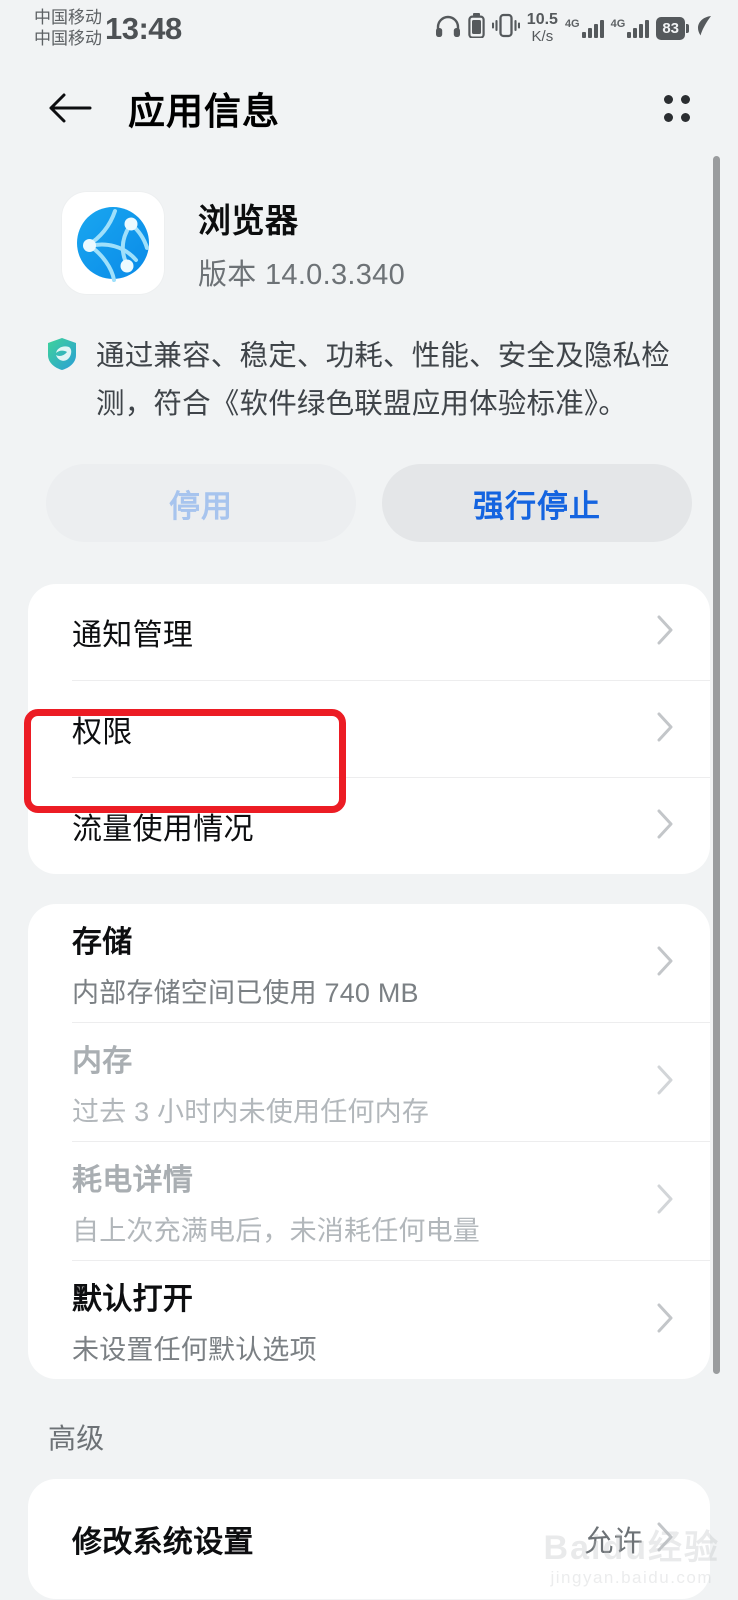 Image resolution: width=738 pixels, height=1600 pixels. Describe the element at coordinates (251, 1111) in the screenshot. I see `list-item-subtitle: 过去 3 小时内未使用任何内存` at that location.